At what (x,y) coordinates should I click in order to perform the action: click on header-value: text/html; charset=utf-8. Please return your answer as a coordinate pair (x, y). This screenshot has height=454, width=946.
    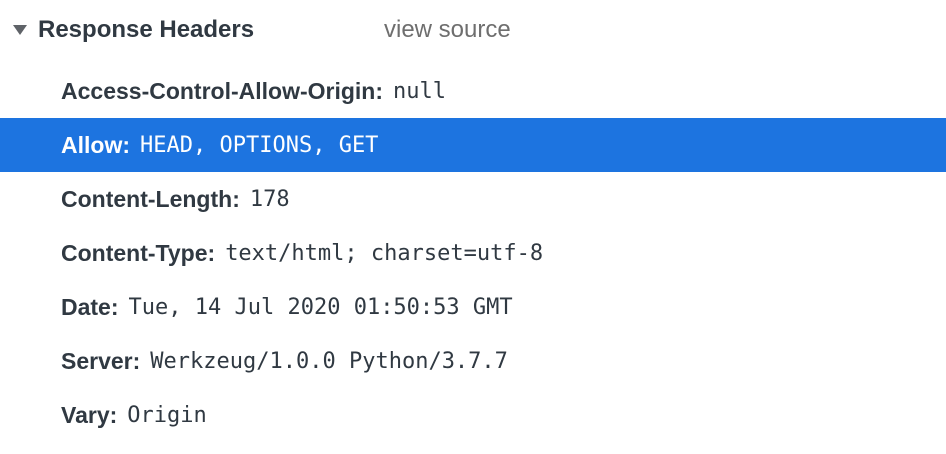
    Looking at the image, I should click on (384, 253).